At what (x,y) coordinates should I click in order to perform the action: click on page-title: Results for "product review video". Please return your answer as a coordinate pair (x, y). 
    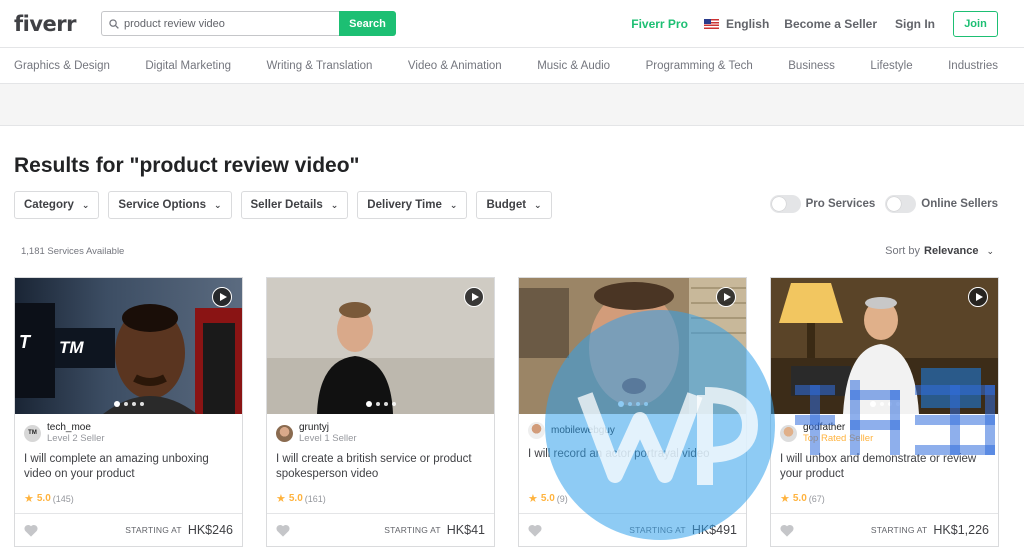
    Looking at the image, I should click on (187, 165).